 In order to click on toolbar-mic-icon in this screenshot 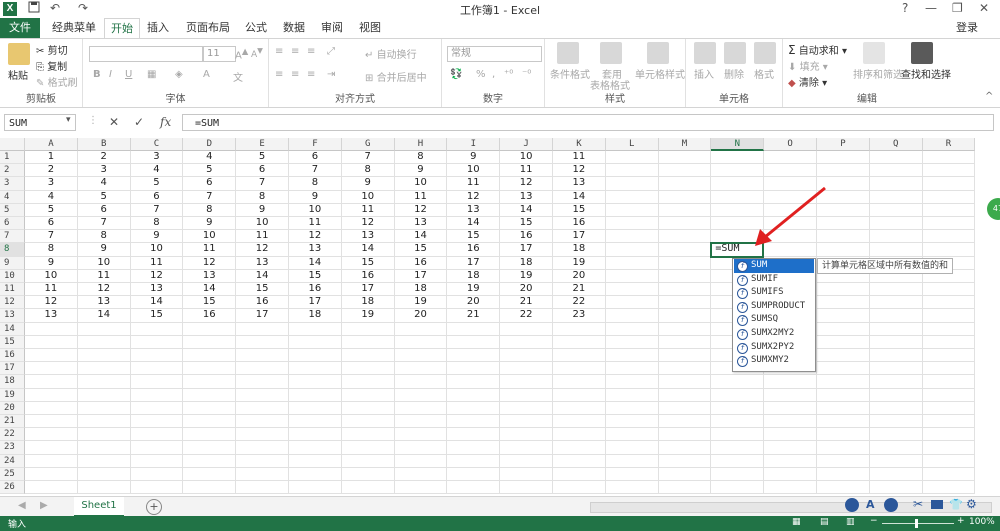, I will do `click(891, 505)`.